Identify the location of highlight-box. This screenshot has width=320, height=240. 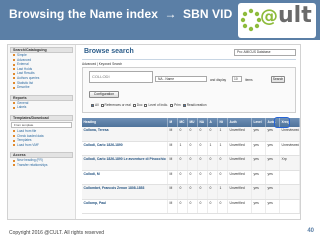
(282, 122).